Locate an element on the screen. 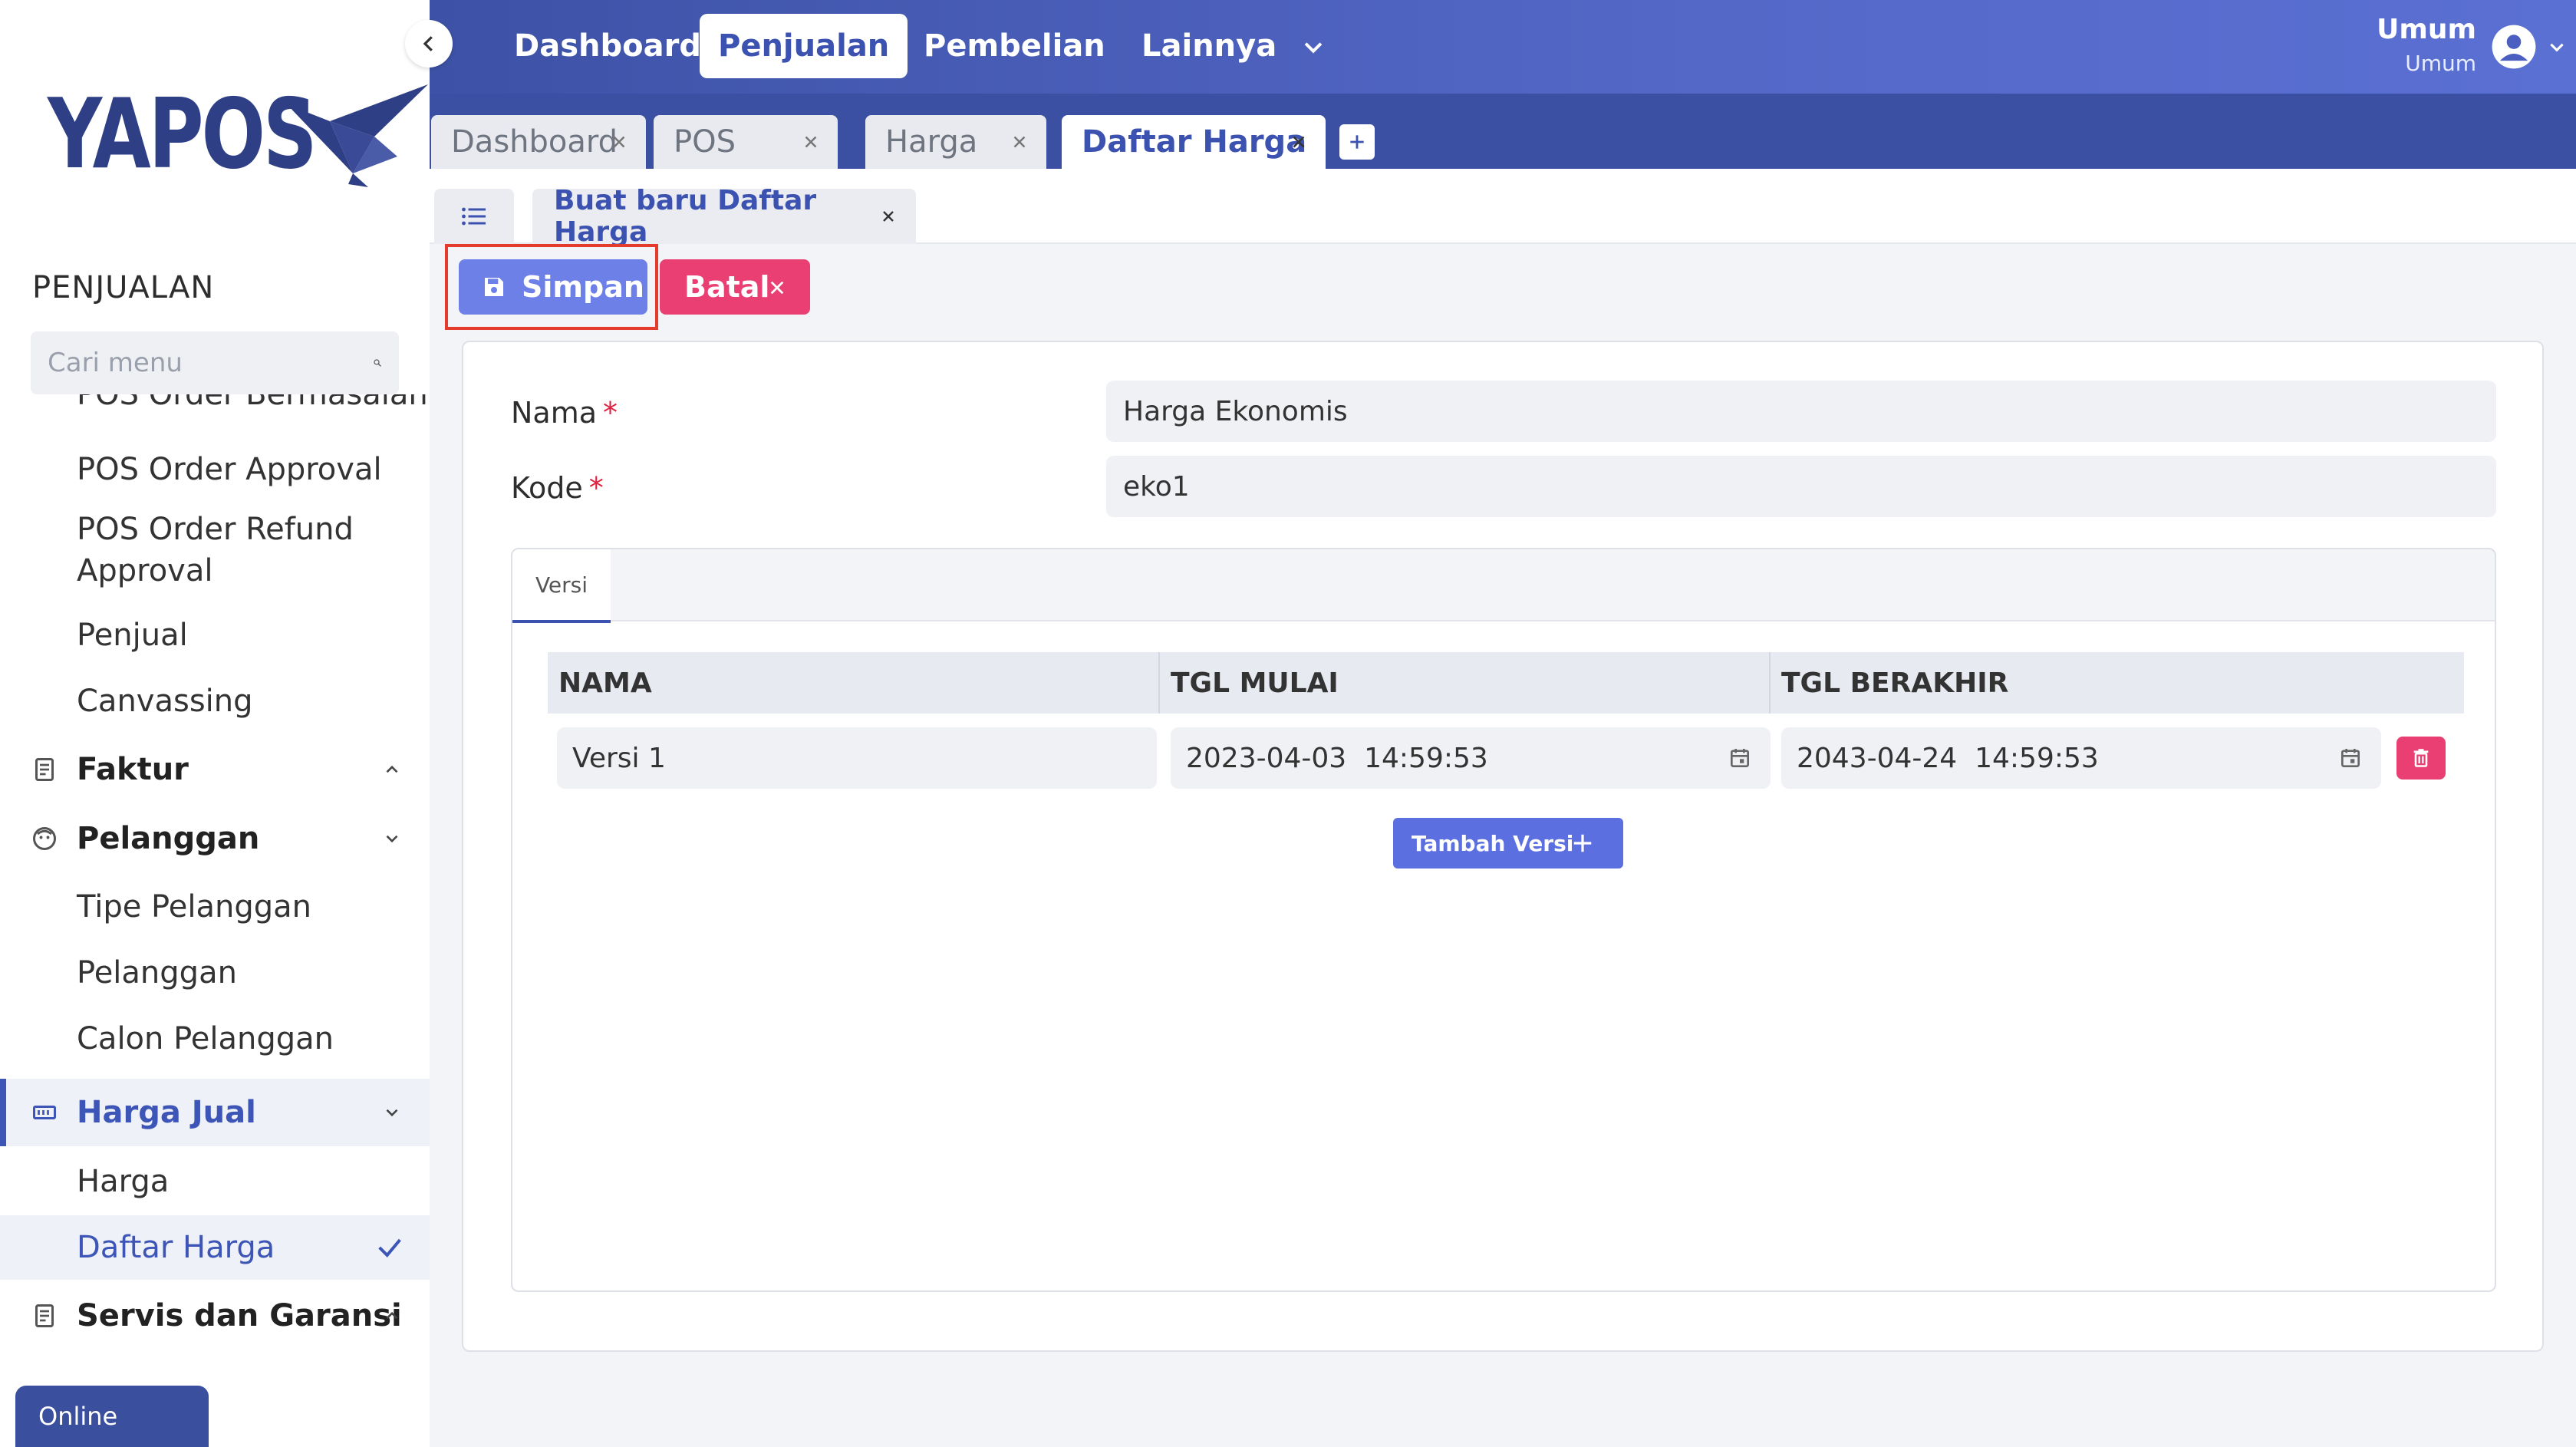 Image resolution: width=2576 pixels, height=1447 pixels. add-tab-button is located at coordinates (1357, 142).